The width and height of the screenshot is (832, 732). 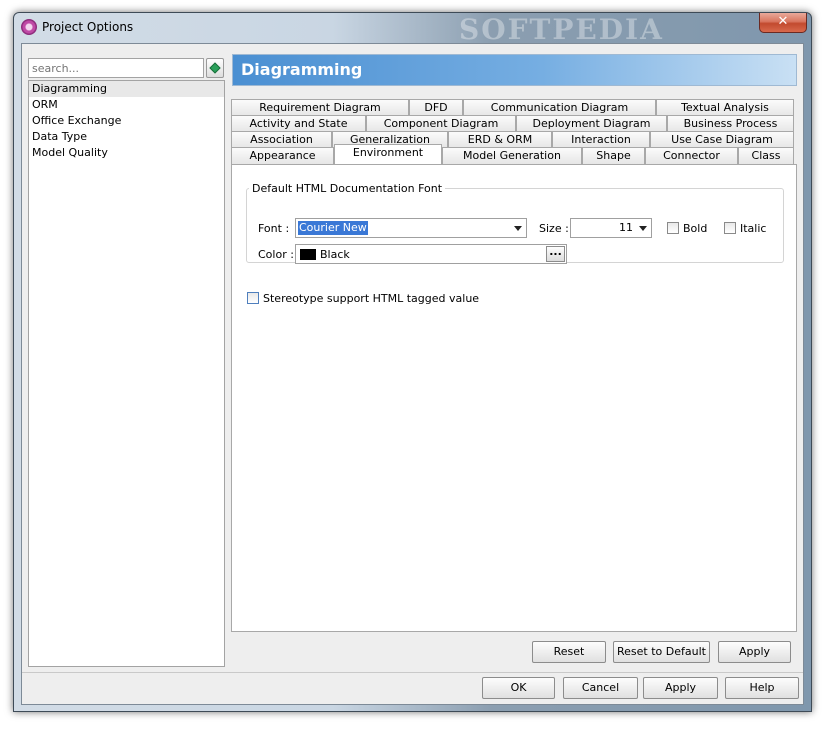 I want to click on tab-deployment-diagram: Deployment Diagram, so click(x=591, y=123).